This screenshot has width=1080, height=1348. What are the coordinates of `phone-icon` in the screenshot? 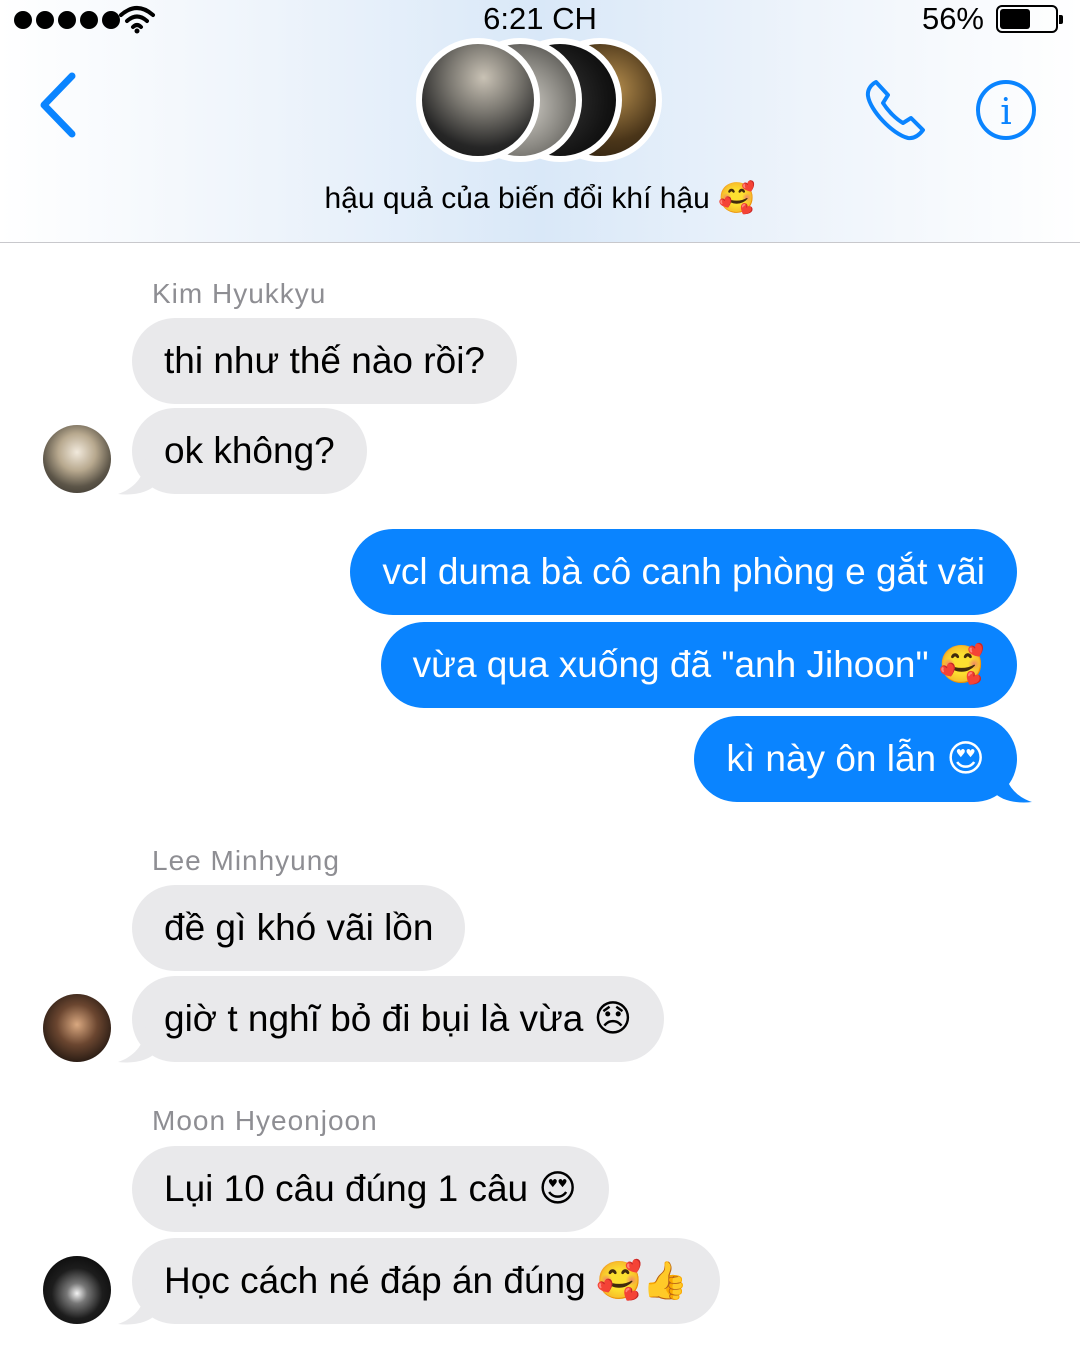 It's located at (896, 110).